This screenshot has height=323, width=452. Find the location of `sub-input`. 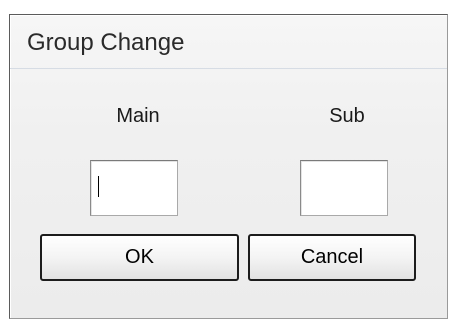

sub-input is located at coordinates (344, 188).